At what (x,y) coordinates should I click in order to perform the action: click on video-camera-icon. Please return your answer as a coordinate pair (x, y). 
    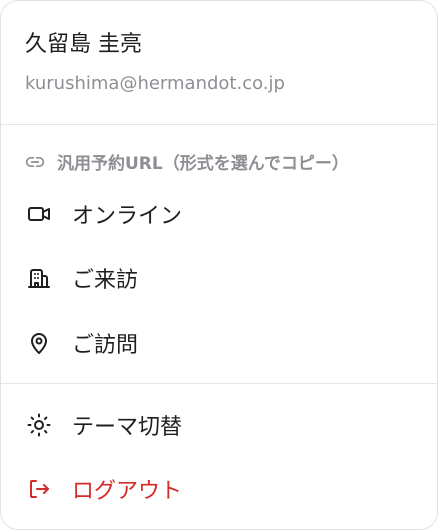
    Looking at the image, I should click on (40, 214).